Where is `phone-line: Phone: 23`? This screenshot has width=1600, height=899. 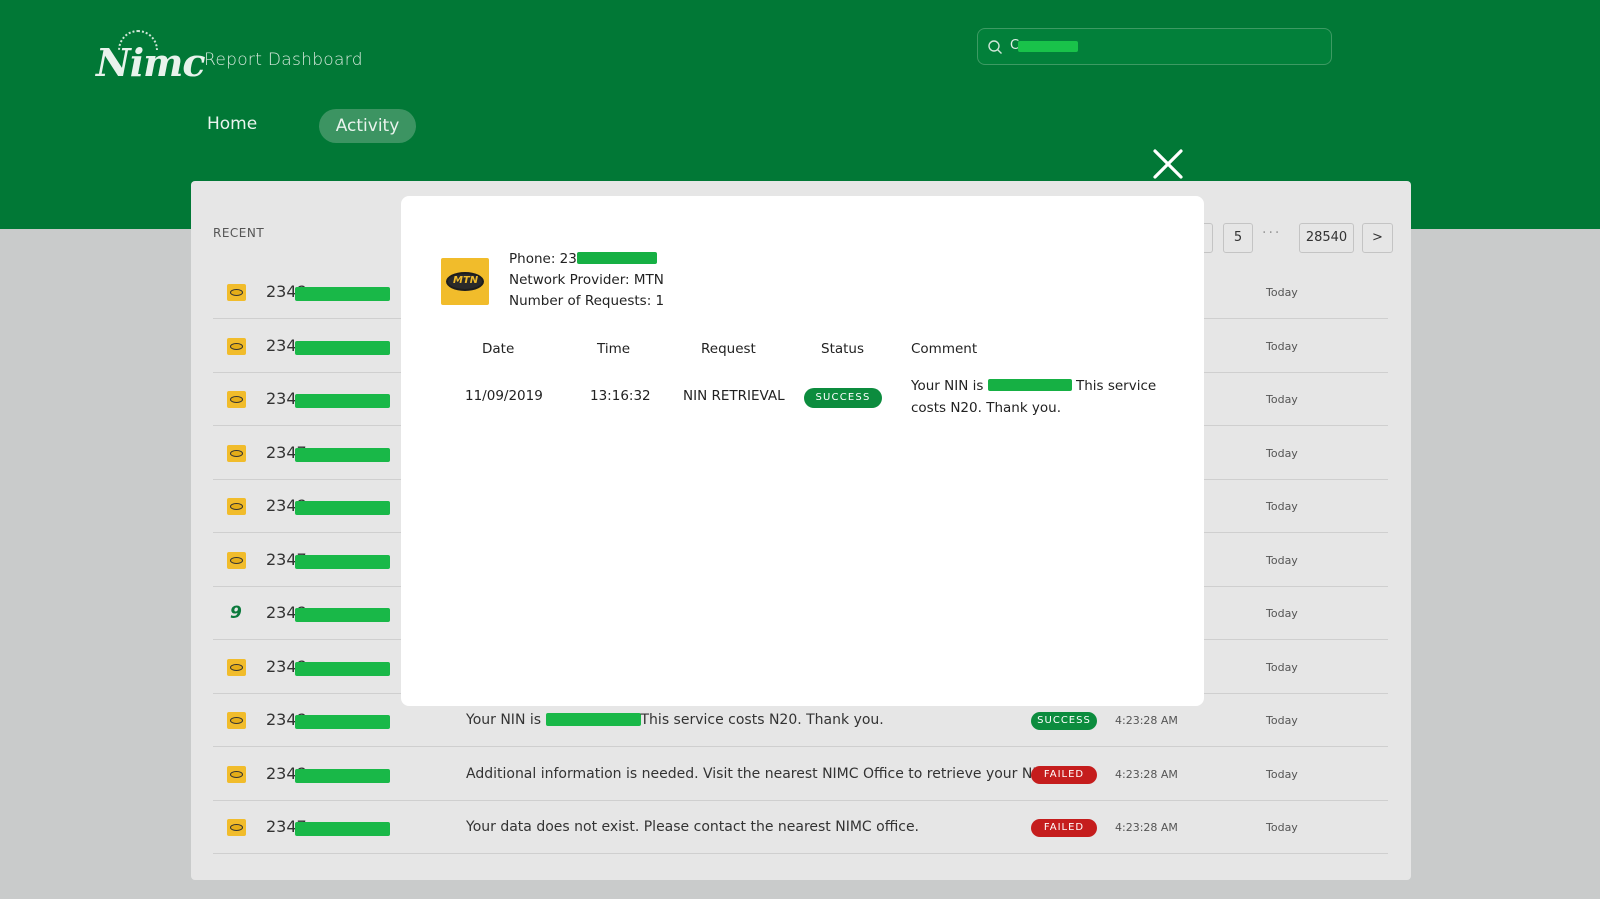 phone-line: Phone: 23 is located at coordinates (583, 259).